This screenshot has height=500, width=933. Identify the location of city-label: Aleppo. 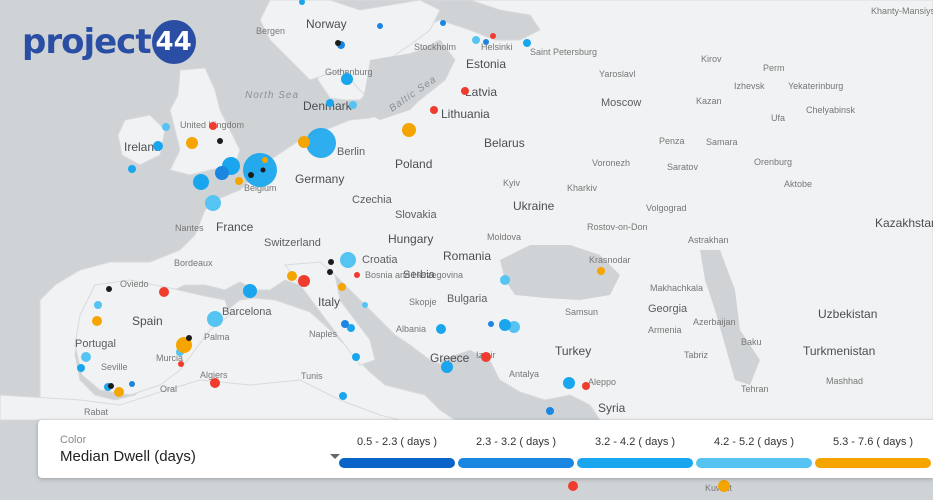
(602, 382).